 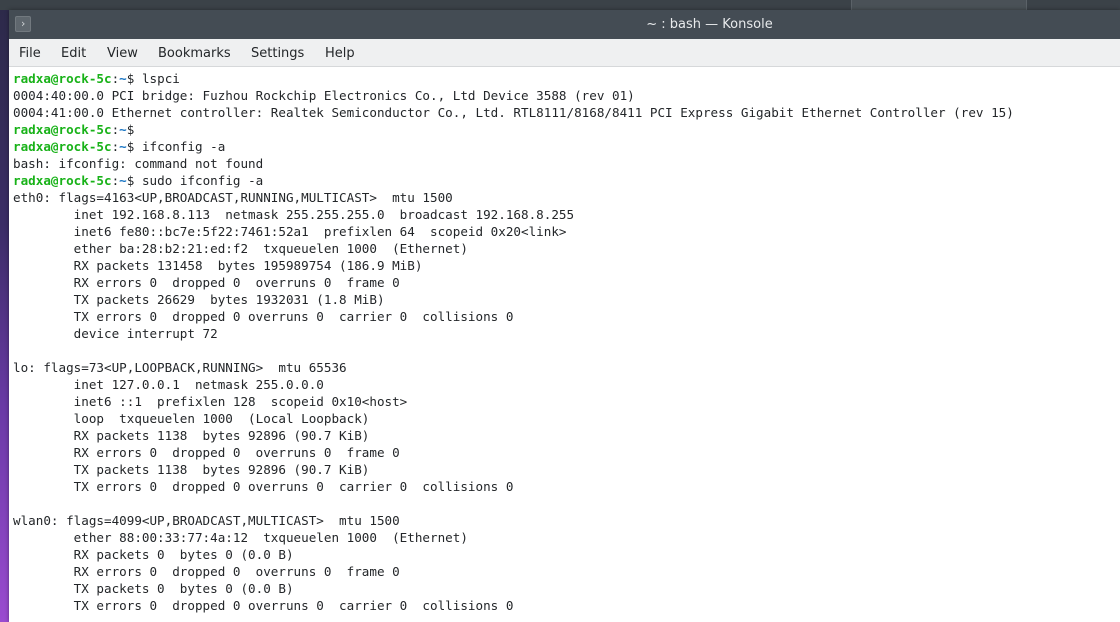 I want to click on command-text: sudo ifconfig -a, so click(x=199, y=180).